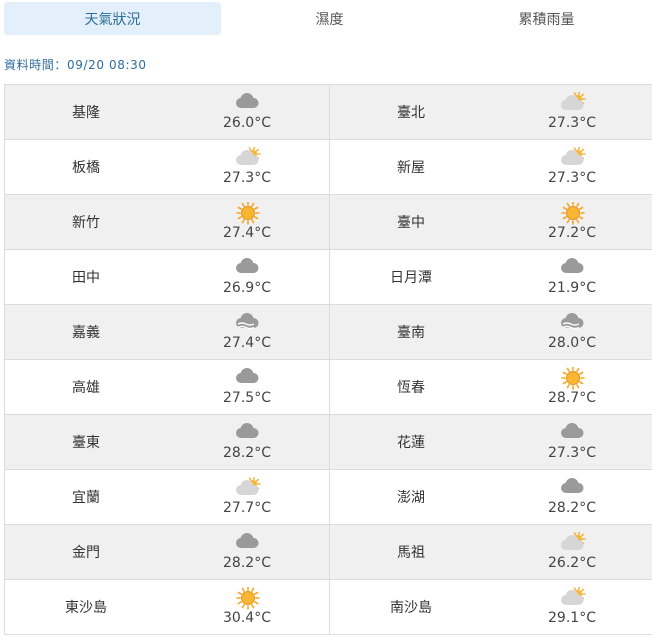  What do you see at coordinates (490, 332) in the screenshot?
I see `station-cell: 臺南 28.0°C` at bounding box center [490, 332].